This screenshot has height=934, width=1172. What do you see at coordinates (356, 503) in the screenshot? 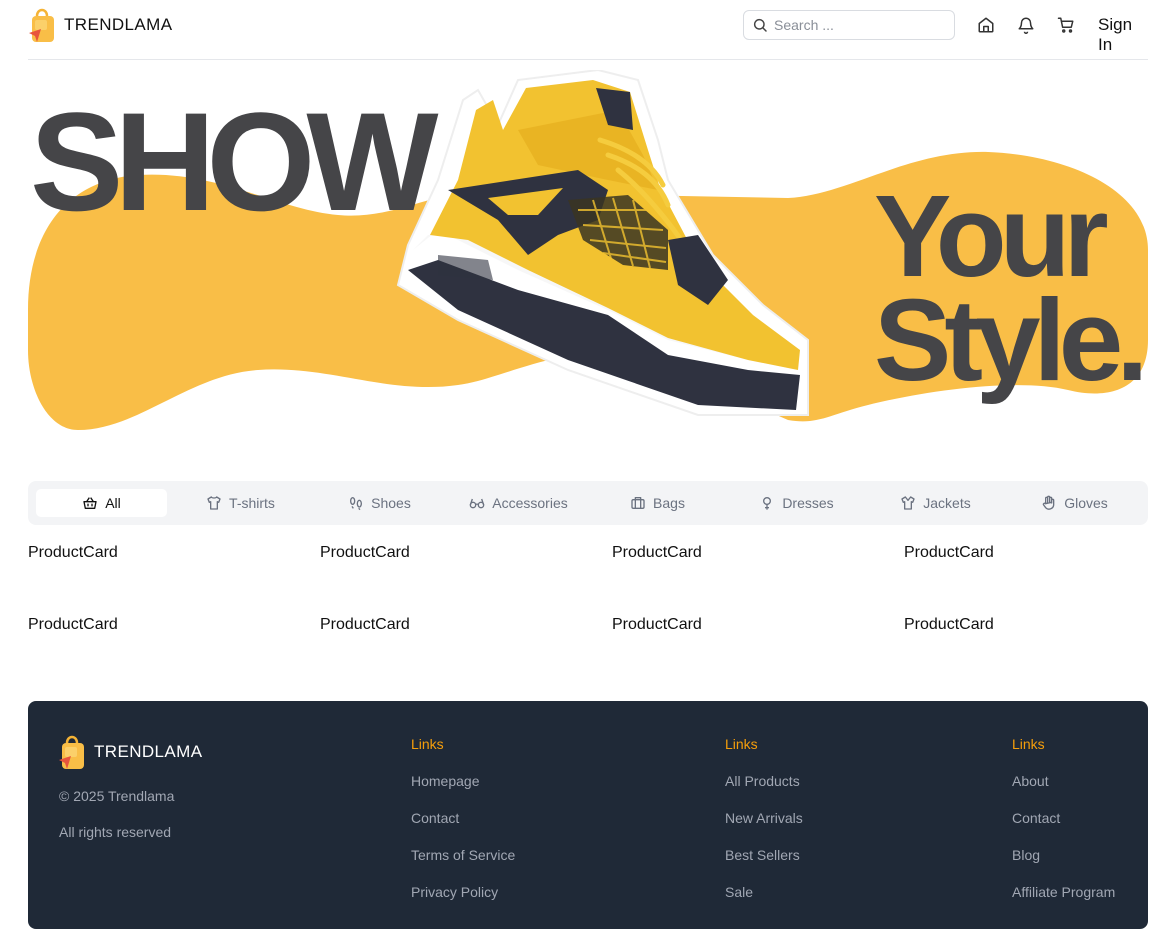
I see `footprints-icon` at bounding box center [356, 503].